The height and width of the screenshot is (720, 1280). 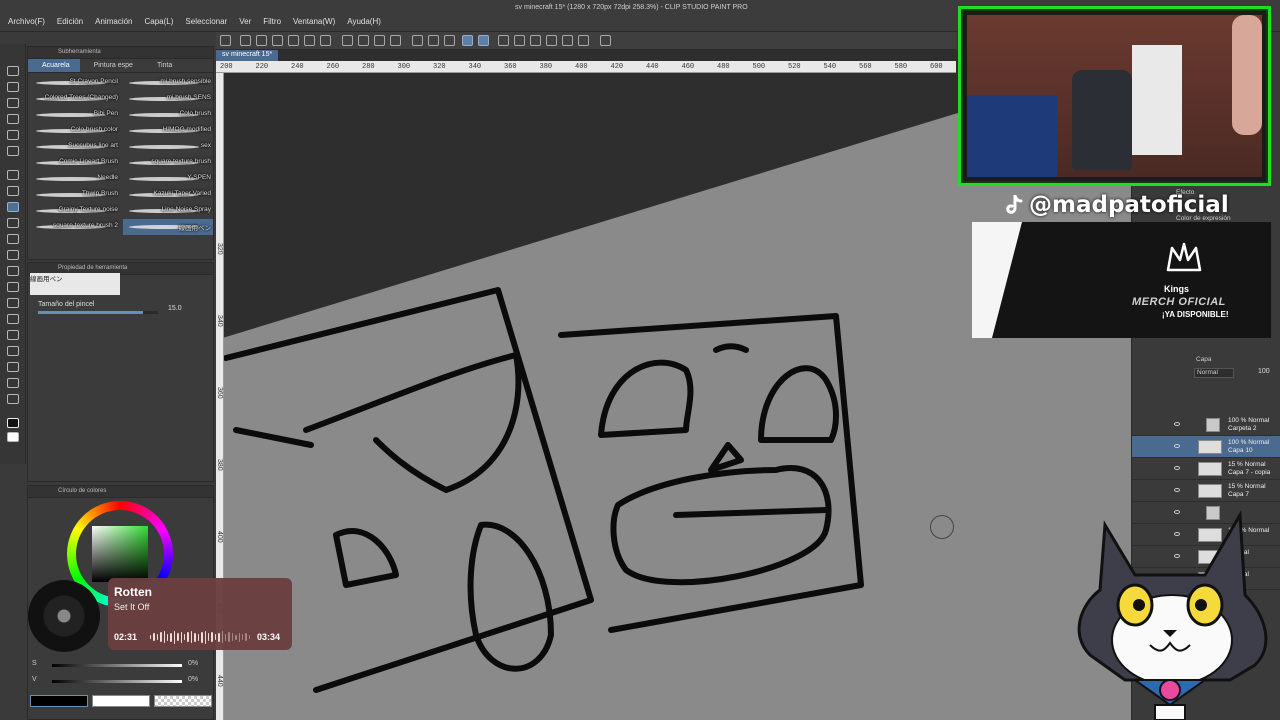 What do you see at coordinates (206, 21) in the screenshot?
I see `menu-select: Seleccionar` at bounding box center [206, 21].